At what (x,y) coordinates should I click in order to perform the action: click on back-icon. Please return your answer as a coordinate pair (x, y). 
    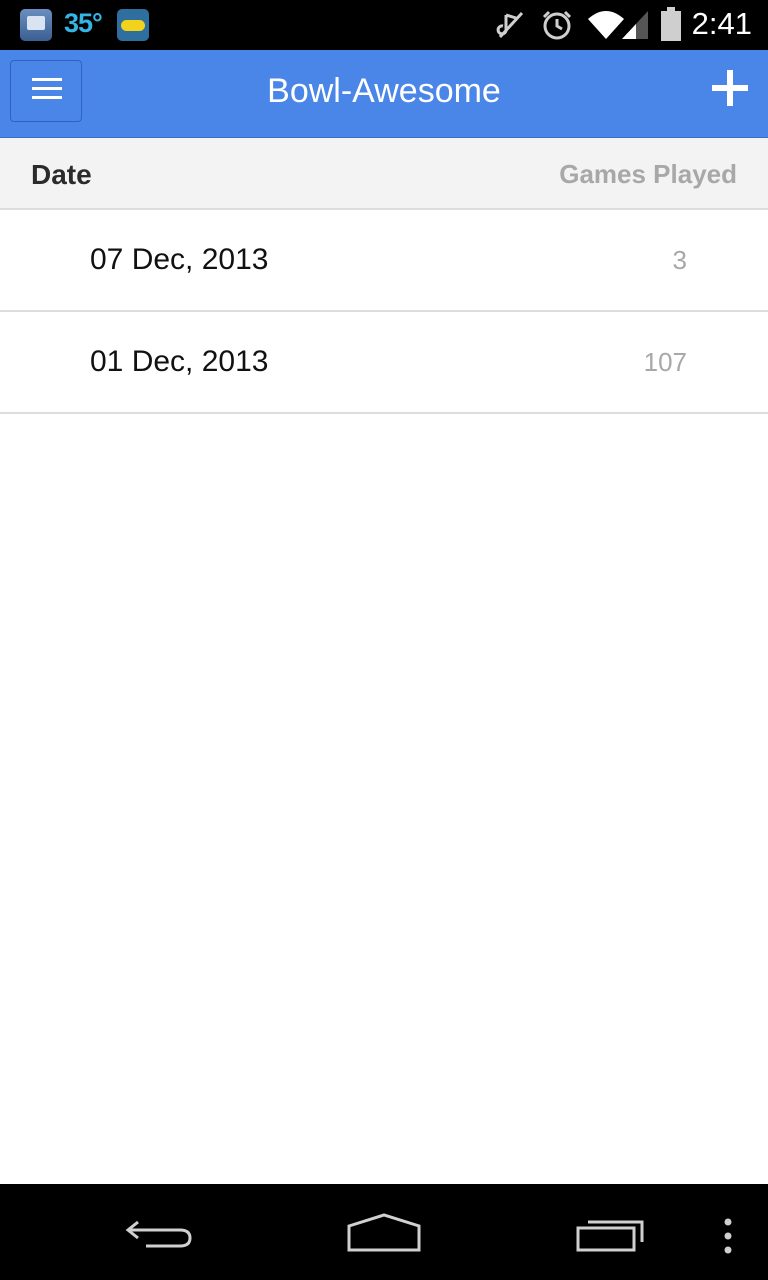
    Looking at the image, I should click on (160, 1236).